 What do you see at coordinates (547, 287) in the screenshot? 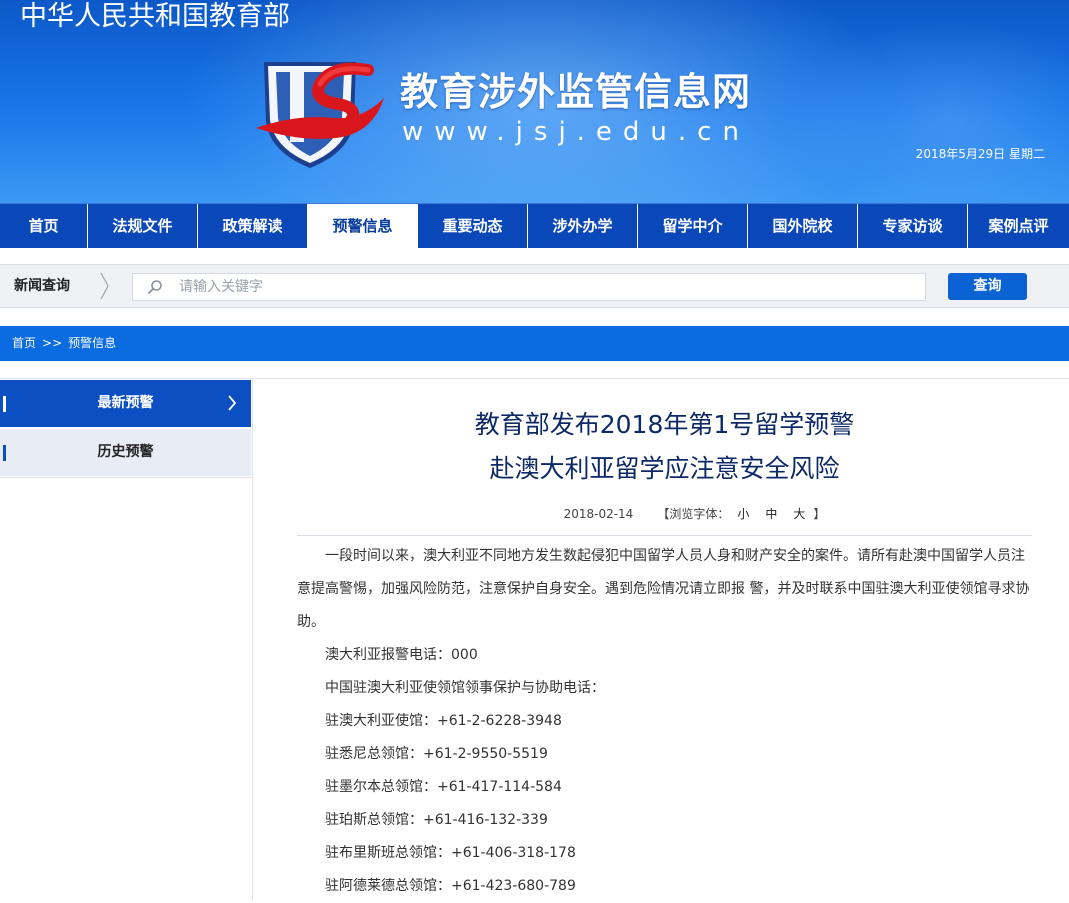
I see `search-input` at bounding box center [547, 287].